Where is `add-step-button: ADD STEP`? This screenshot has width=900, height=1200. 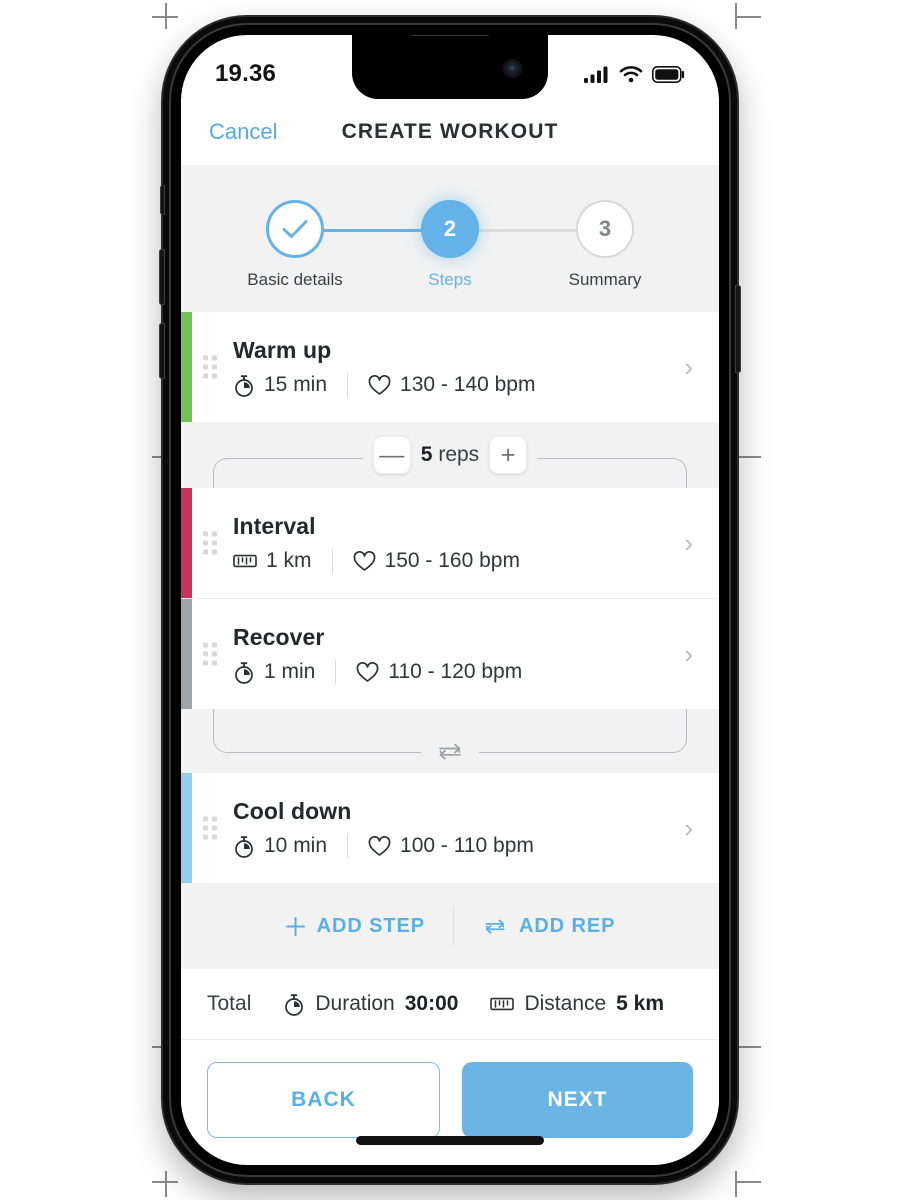 add-step-button: ADD STEP is located at coordinates (355, 926).